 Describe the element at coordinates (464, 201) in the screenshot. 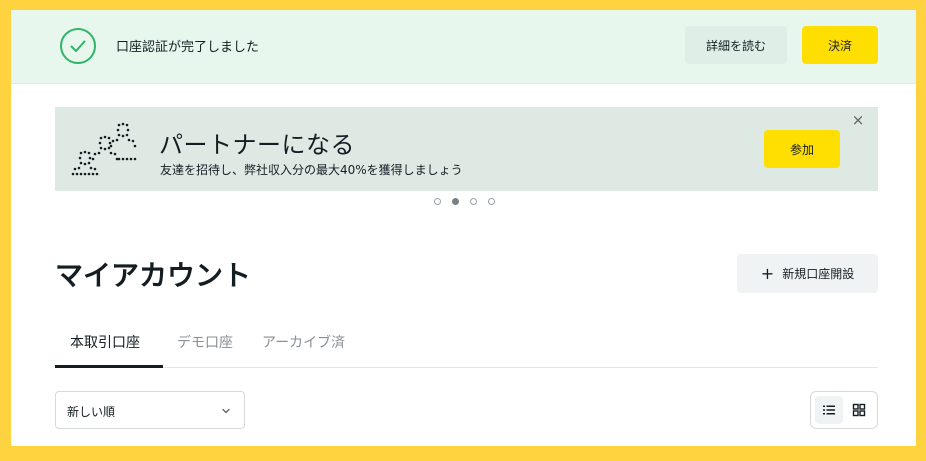

I see `carousel-dots` at that location.